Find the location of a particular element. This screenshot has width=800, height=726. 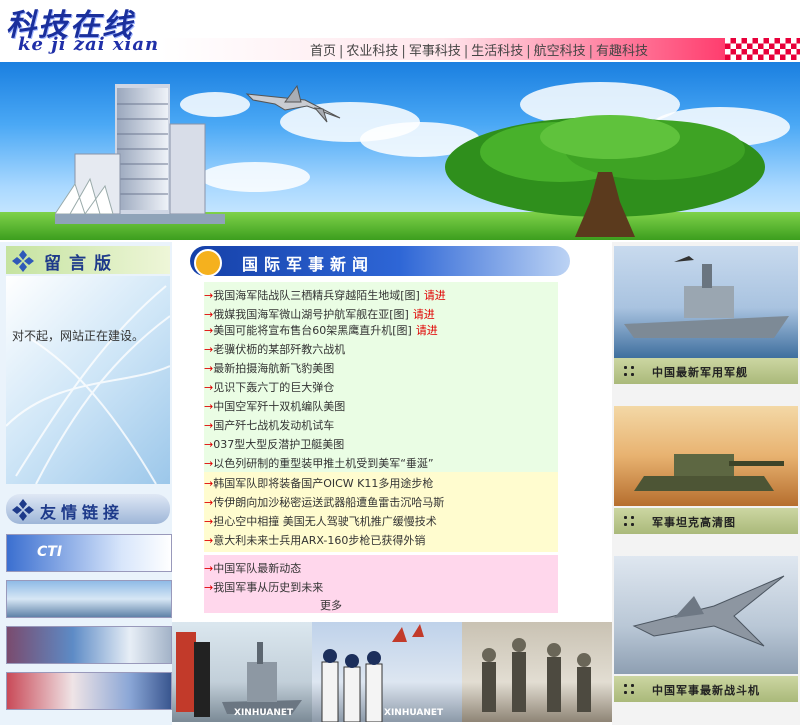

news-item: →中国空军歼十双机编队美图 is located at coordinates (274, 406).